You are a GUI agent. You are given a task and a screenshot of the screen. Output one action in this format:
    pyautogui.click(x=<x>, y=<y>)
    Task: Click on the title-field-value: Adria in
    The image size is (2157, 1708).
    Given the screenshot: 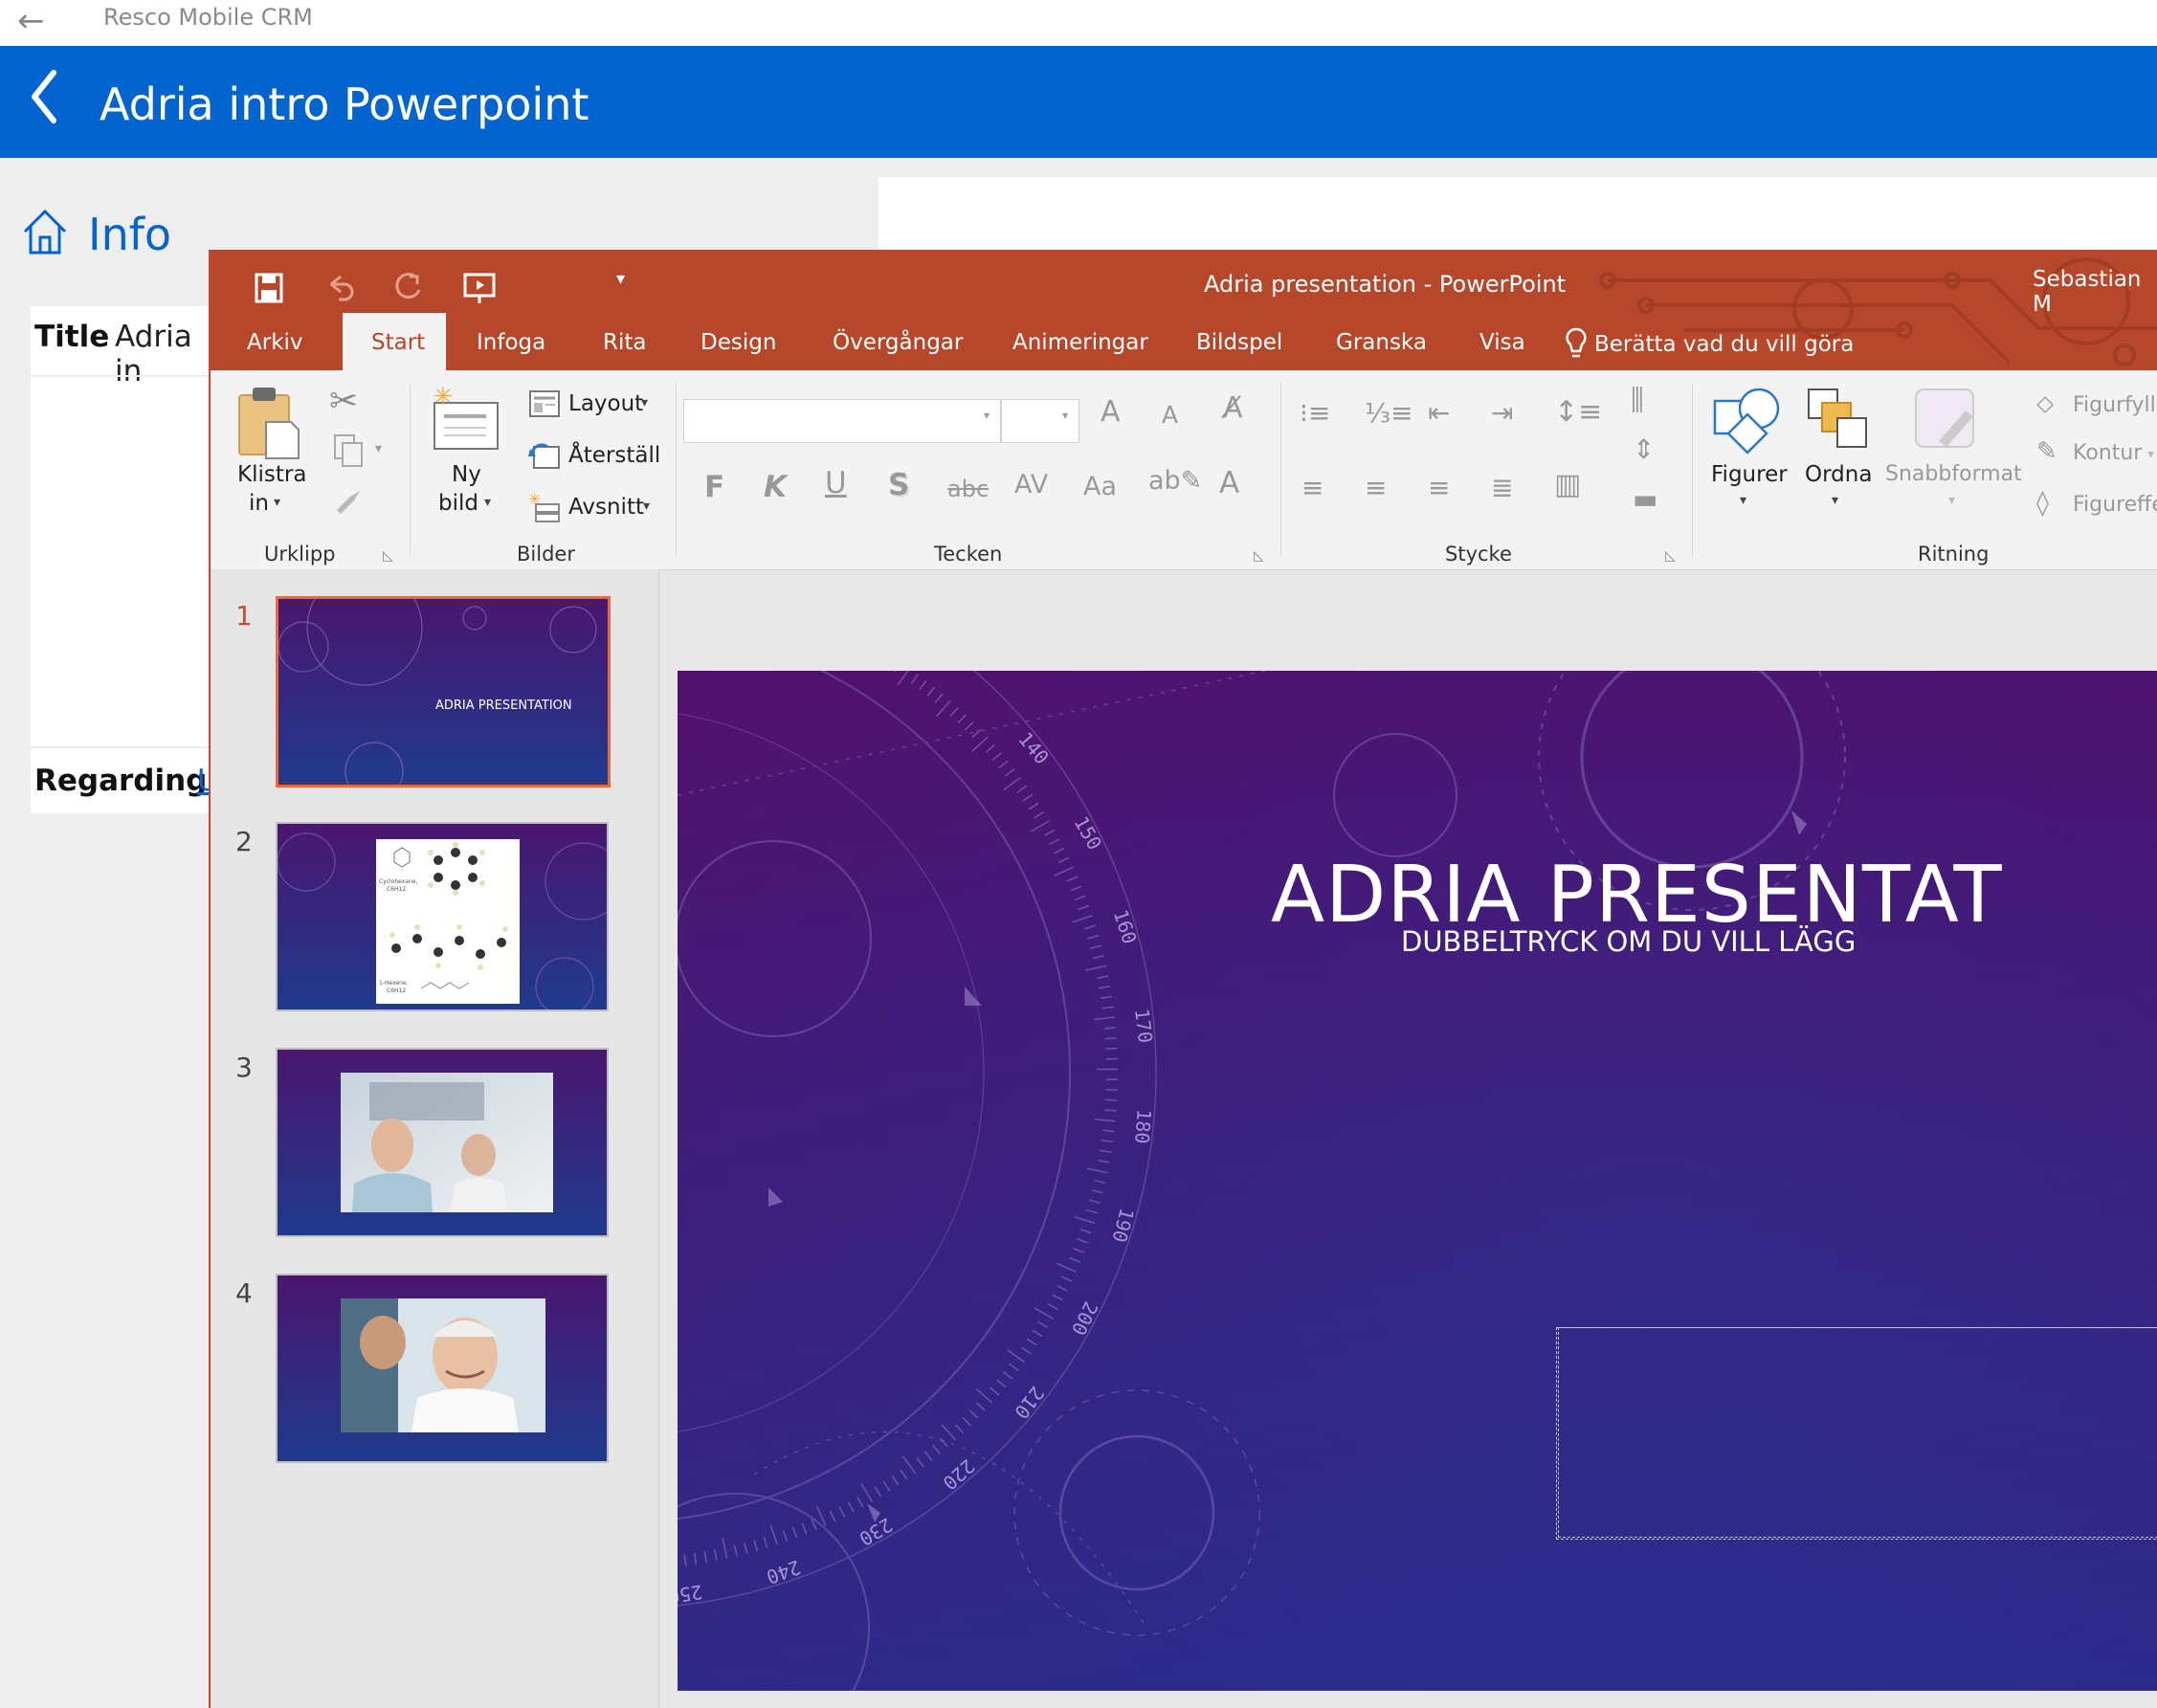 What is the action you would take?
    pyautogui.click(x=164, y=354)
    